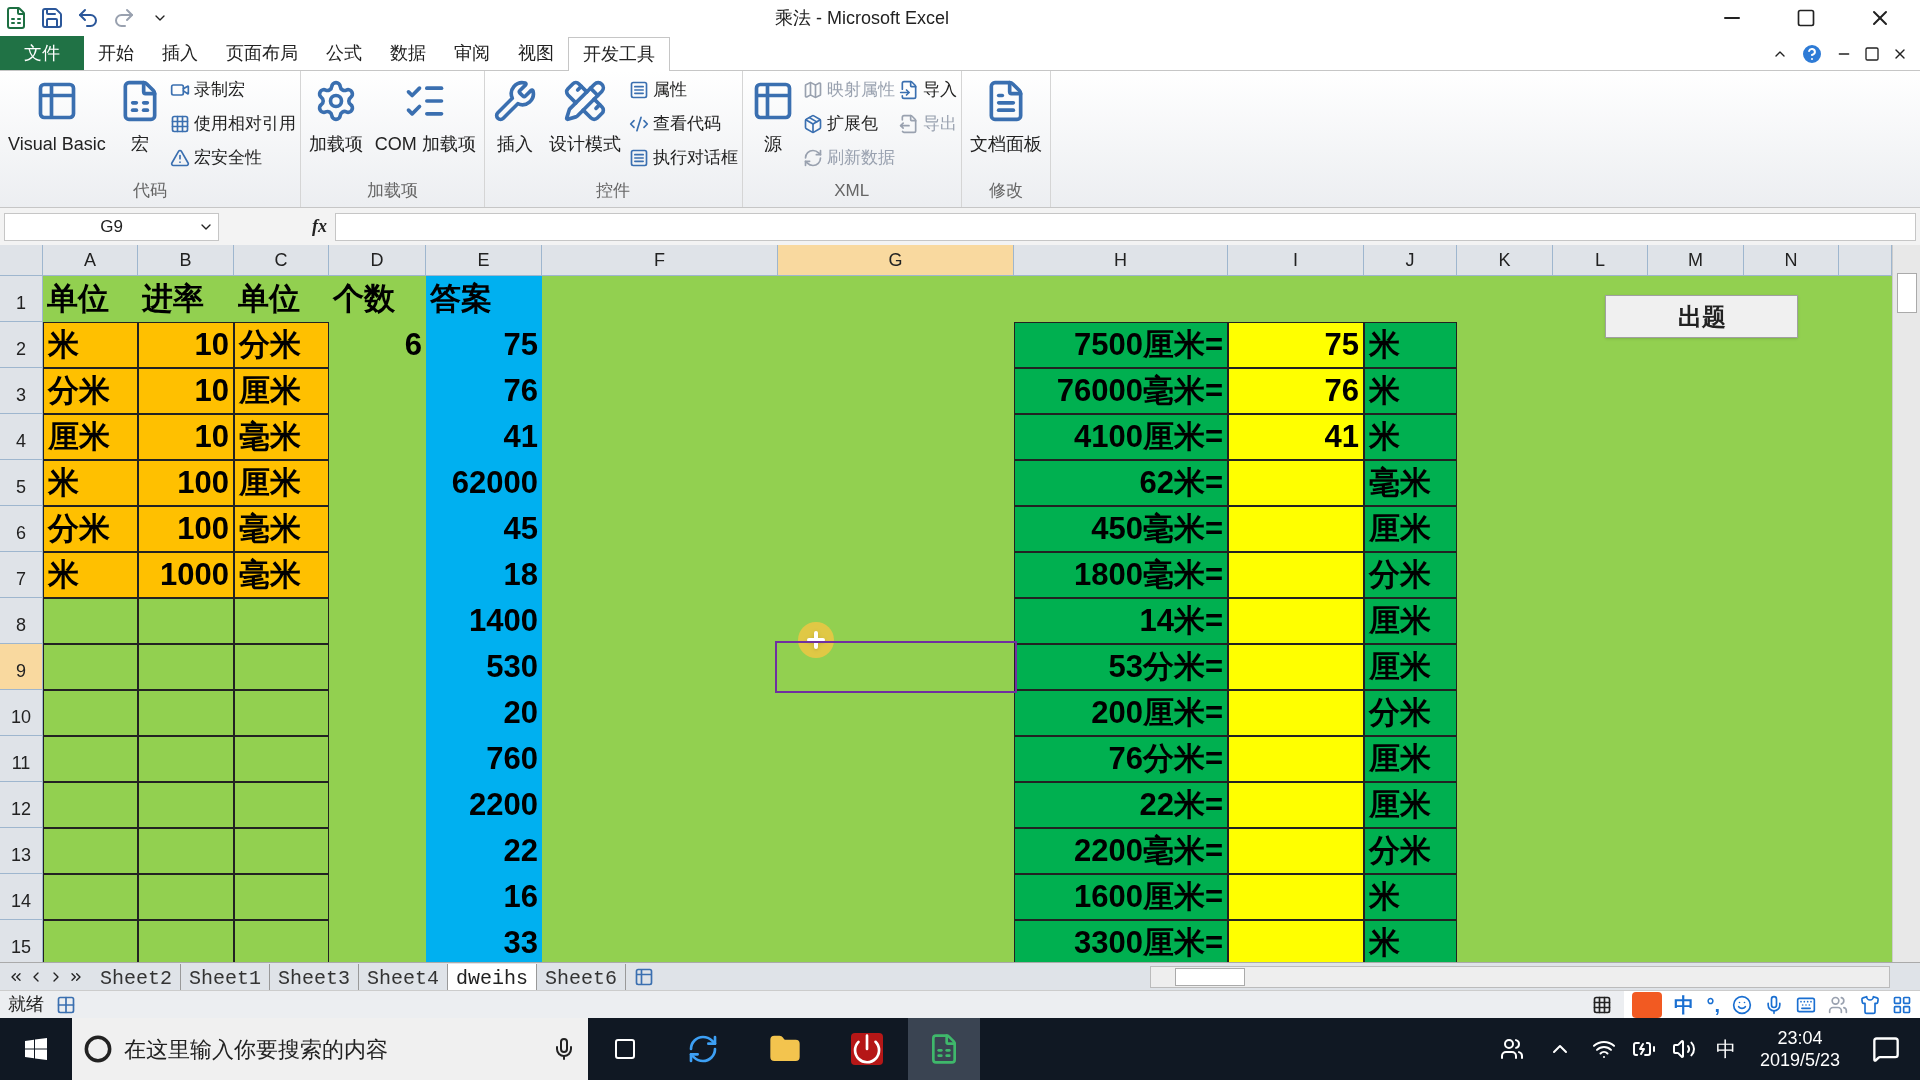 This screenshot has width=1920, height=1080. Describe the element at coordinates (514, 116) in the screenshot. I see `ribbon-button: 插入` at that location.